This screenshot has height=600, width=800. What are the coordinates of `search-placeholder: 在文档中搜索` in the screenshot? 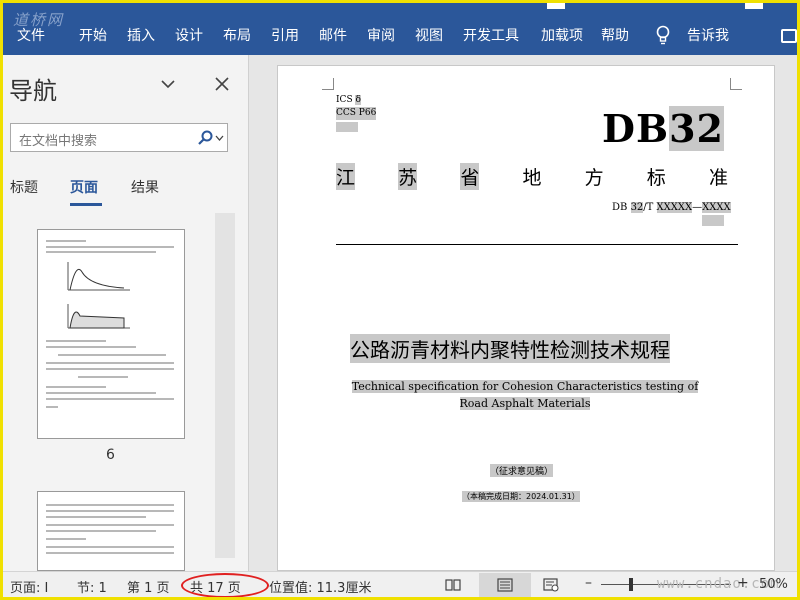 It's located at (58, 141).